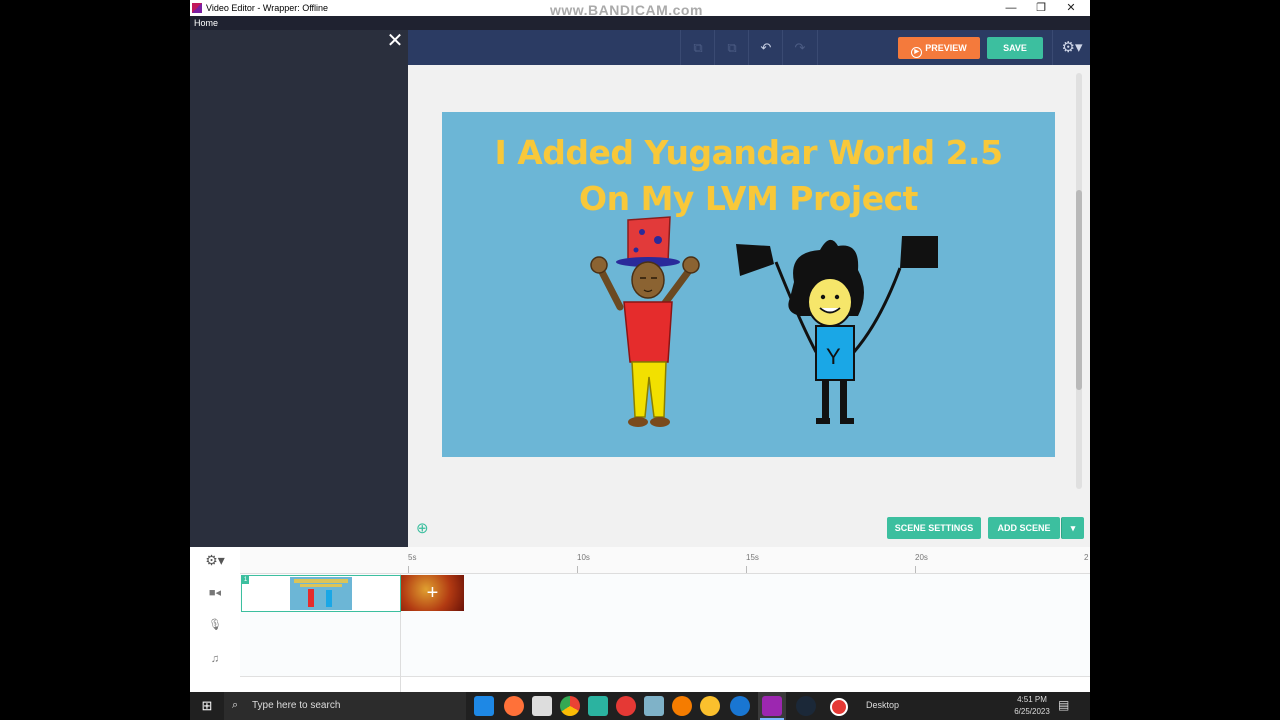  I want to click on taskbar-clock: 4:51 PM 6/25/2023, so click(1032, 706).